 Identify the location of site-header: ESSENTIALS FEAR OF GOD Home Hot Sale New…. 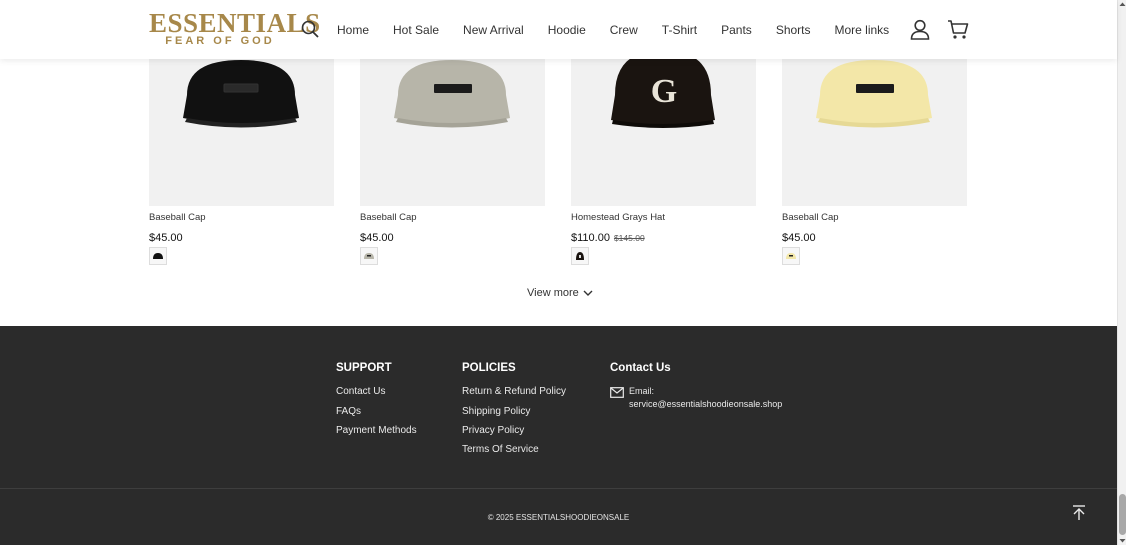
(558, 29).